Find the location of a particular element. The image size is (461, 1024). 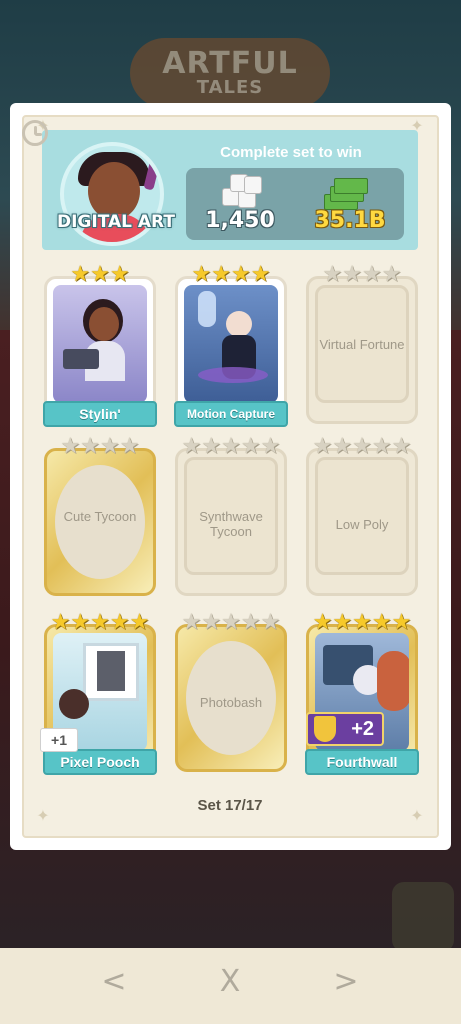

sticker-name-label: Low Poly is located at coordinates (362, 524).